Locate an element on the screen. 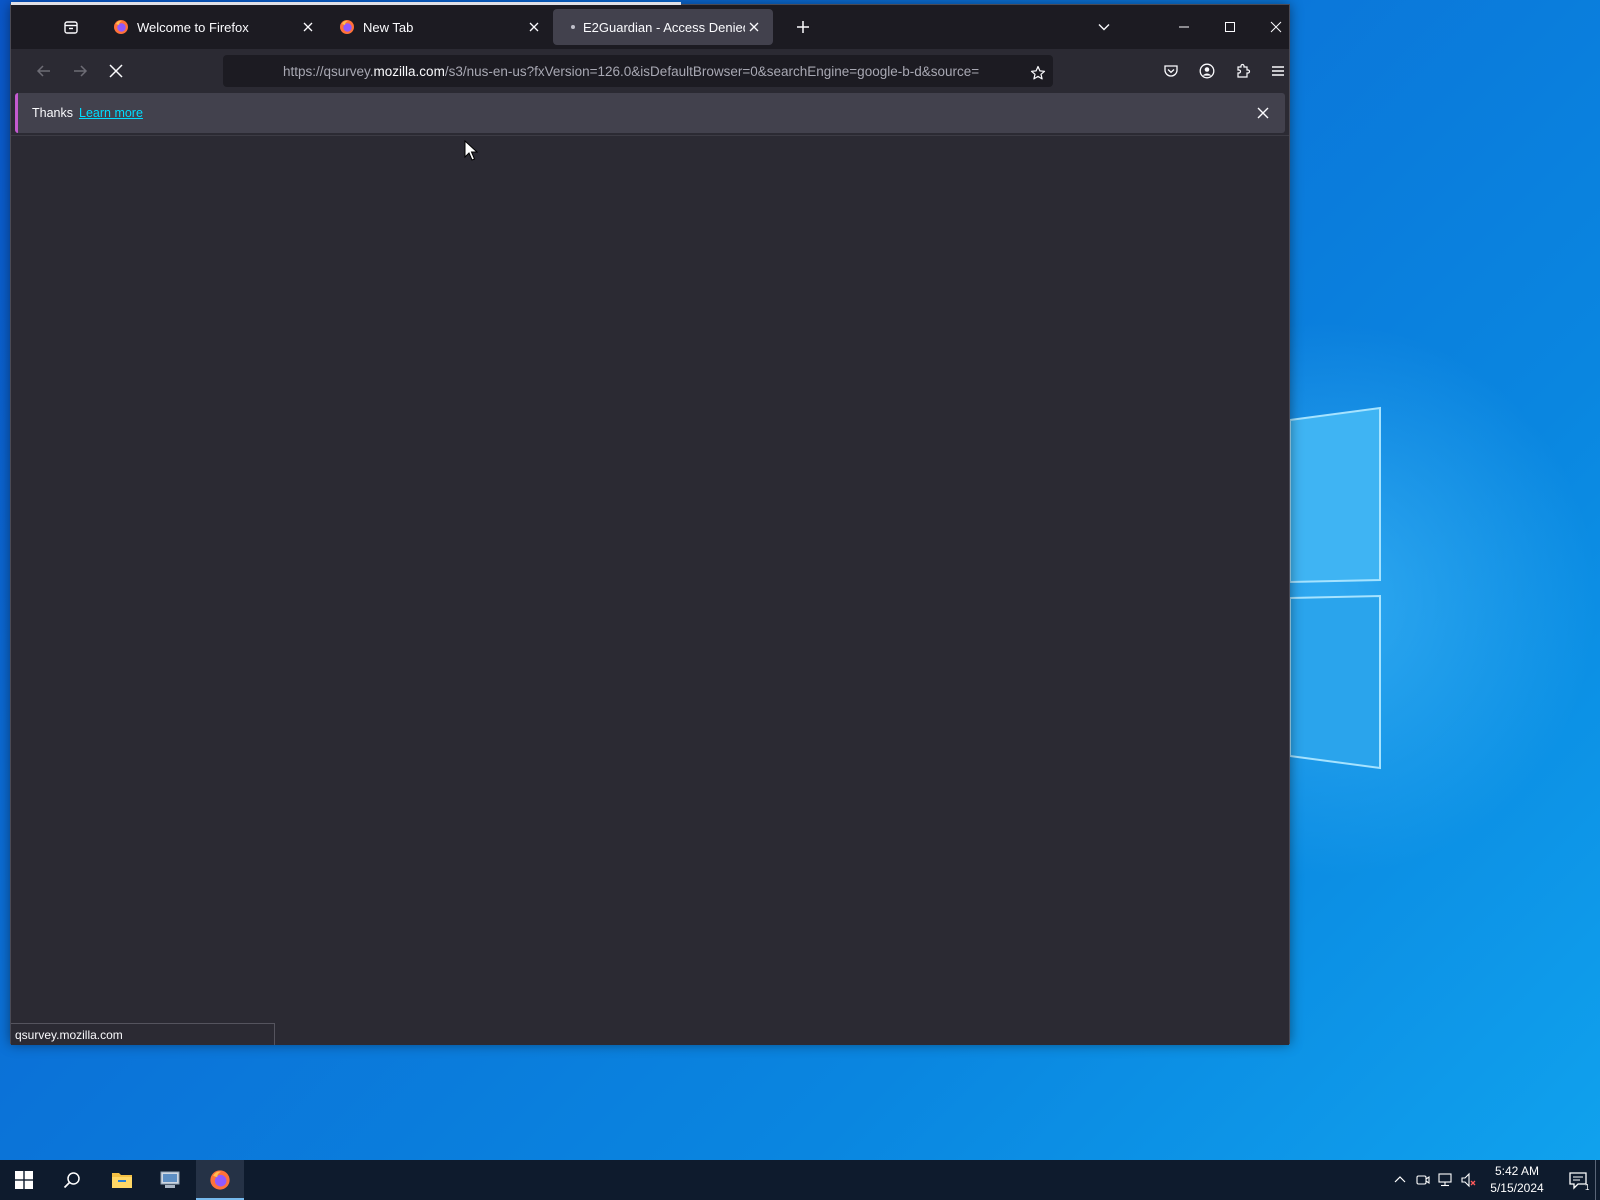 The image size is (1600, 1200). firefox-view-button is located at coordinates (71, 27).